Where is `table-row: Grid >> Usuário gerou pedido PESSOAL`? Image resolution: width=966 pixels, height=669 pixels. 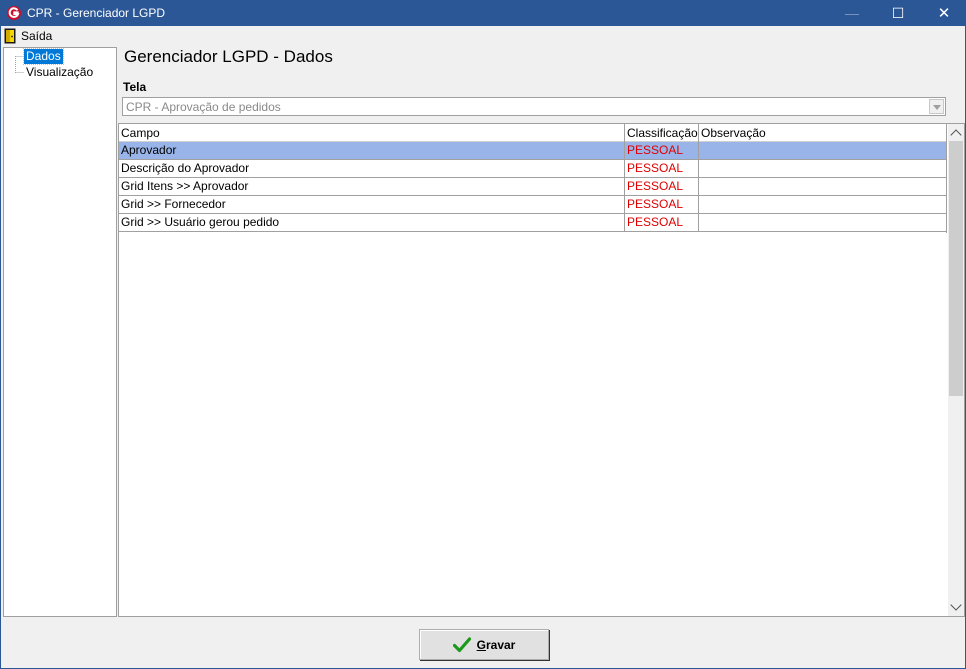
table-row: Grid >> Usuário gerou pedido PESSOAL is located at coordinates (533, 223).